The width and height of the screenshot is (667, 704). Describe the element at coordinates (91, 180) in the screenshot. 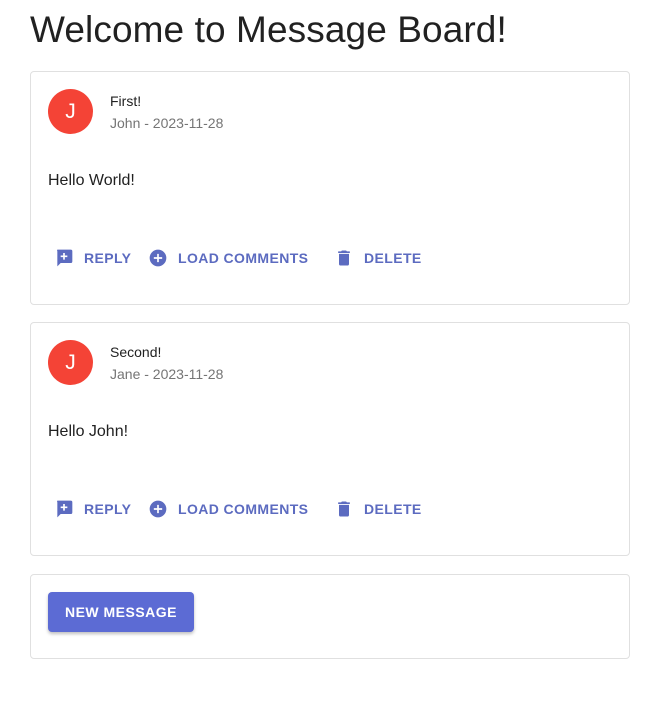

I see `message-body: Hello World!` at that location.